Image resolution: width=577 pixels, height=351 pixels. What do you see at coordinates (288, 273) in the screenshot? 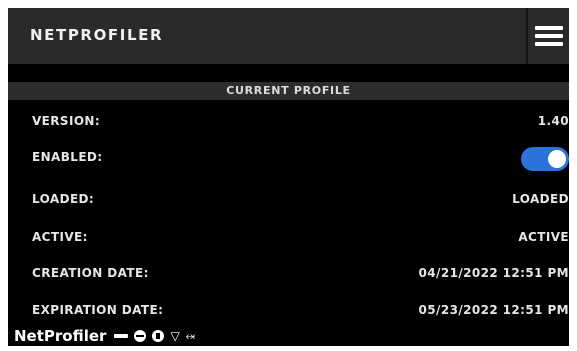
I see `creation-date-row: CREATION DATE: 04/21/2022 12:51 PM` at bounding box center [288, 273].